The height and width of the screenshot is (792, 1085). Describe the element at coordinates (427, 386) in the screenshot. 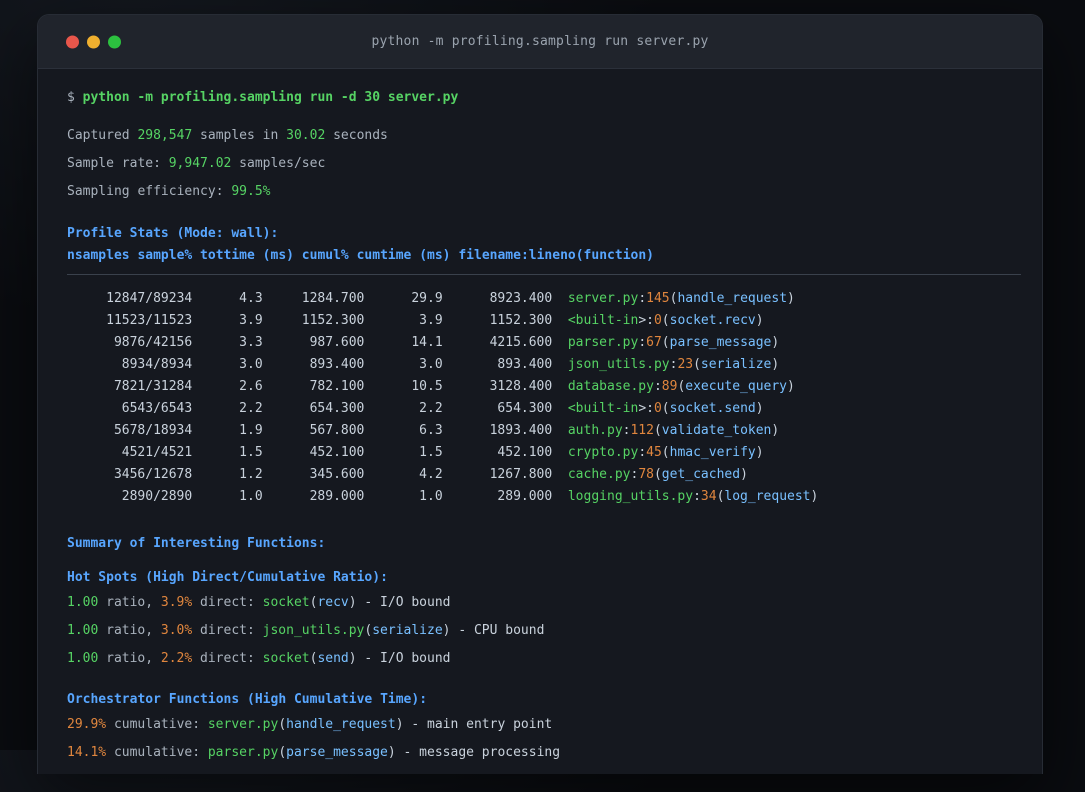

I see `cumul-pct-cell: 10.5` at that location.